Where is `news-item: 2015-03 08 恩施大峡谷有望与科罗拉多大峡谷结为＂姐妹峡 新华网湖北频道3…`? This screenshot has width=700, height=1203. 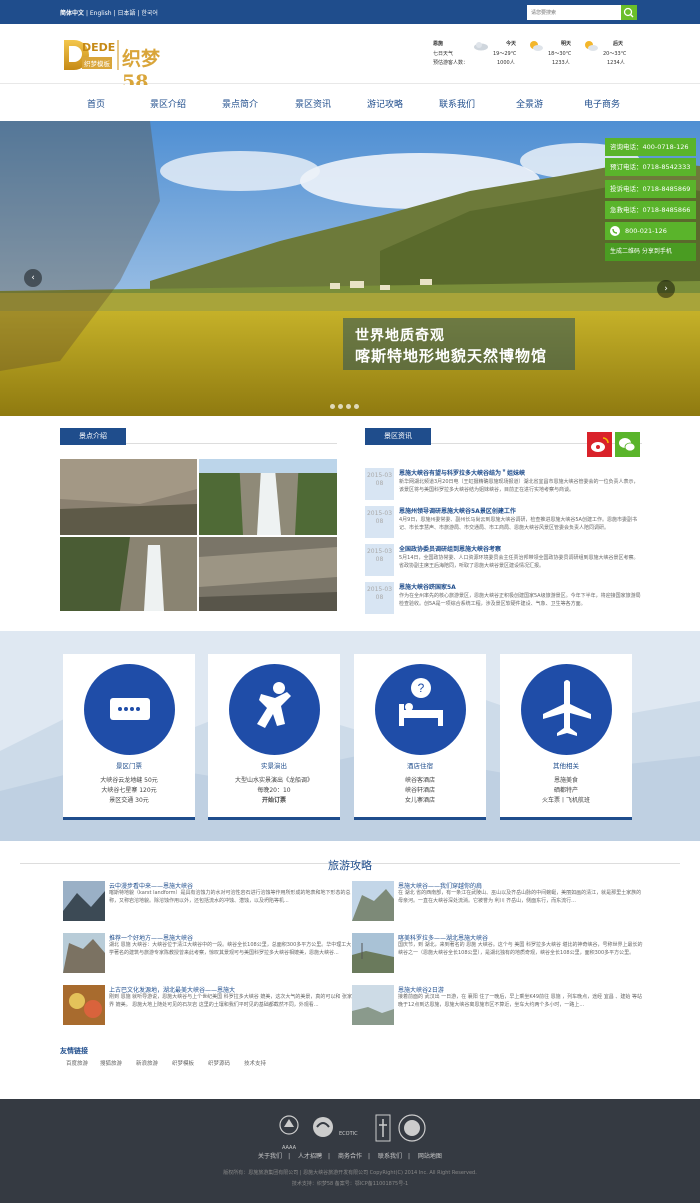 news-item: 2015-03 08 恩施大峡谷有望与科罗拉多大峡谷结为＂姐妹峡 新华网湖北频道3… is located at coordinates (503, 487).